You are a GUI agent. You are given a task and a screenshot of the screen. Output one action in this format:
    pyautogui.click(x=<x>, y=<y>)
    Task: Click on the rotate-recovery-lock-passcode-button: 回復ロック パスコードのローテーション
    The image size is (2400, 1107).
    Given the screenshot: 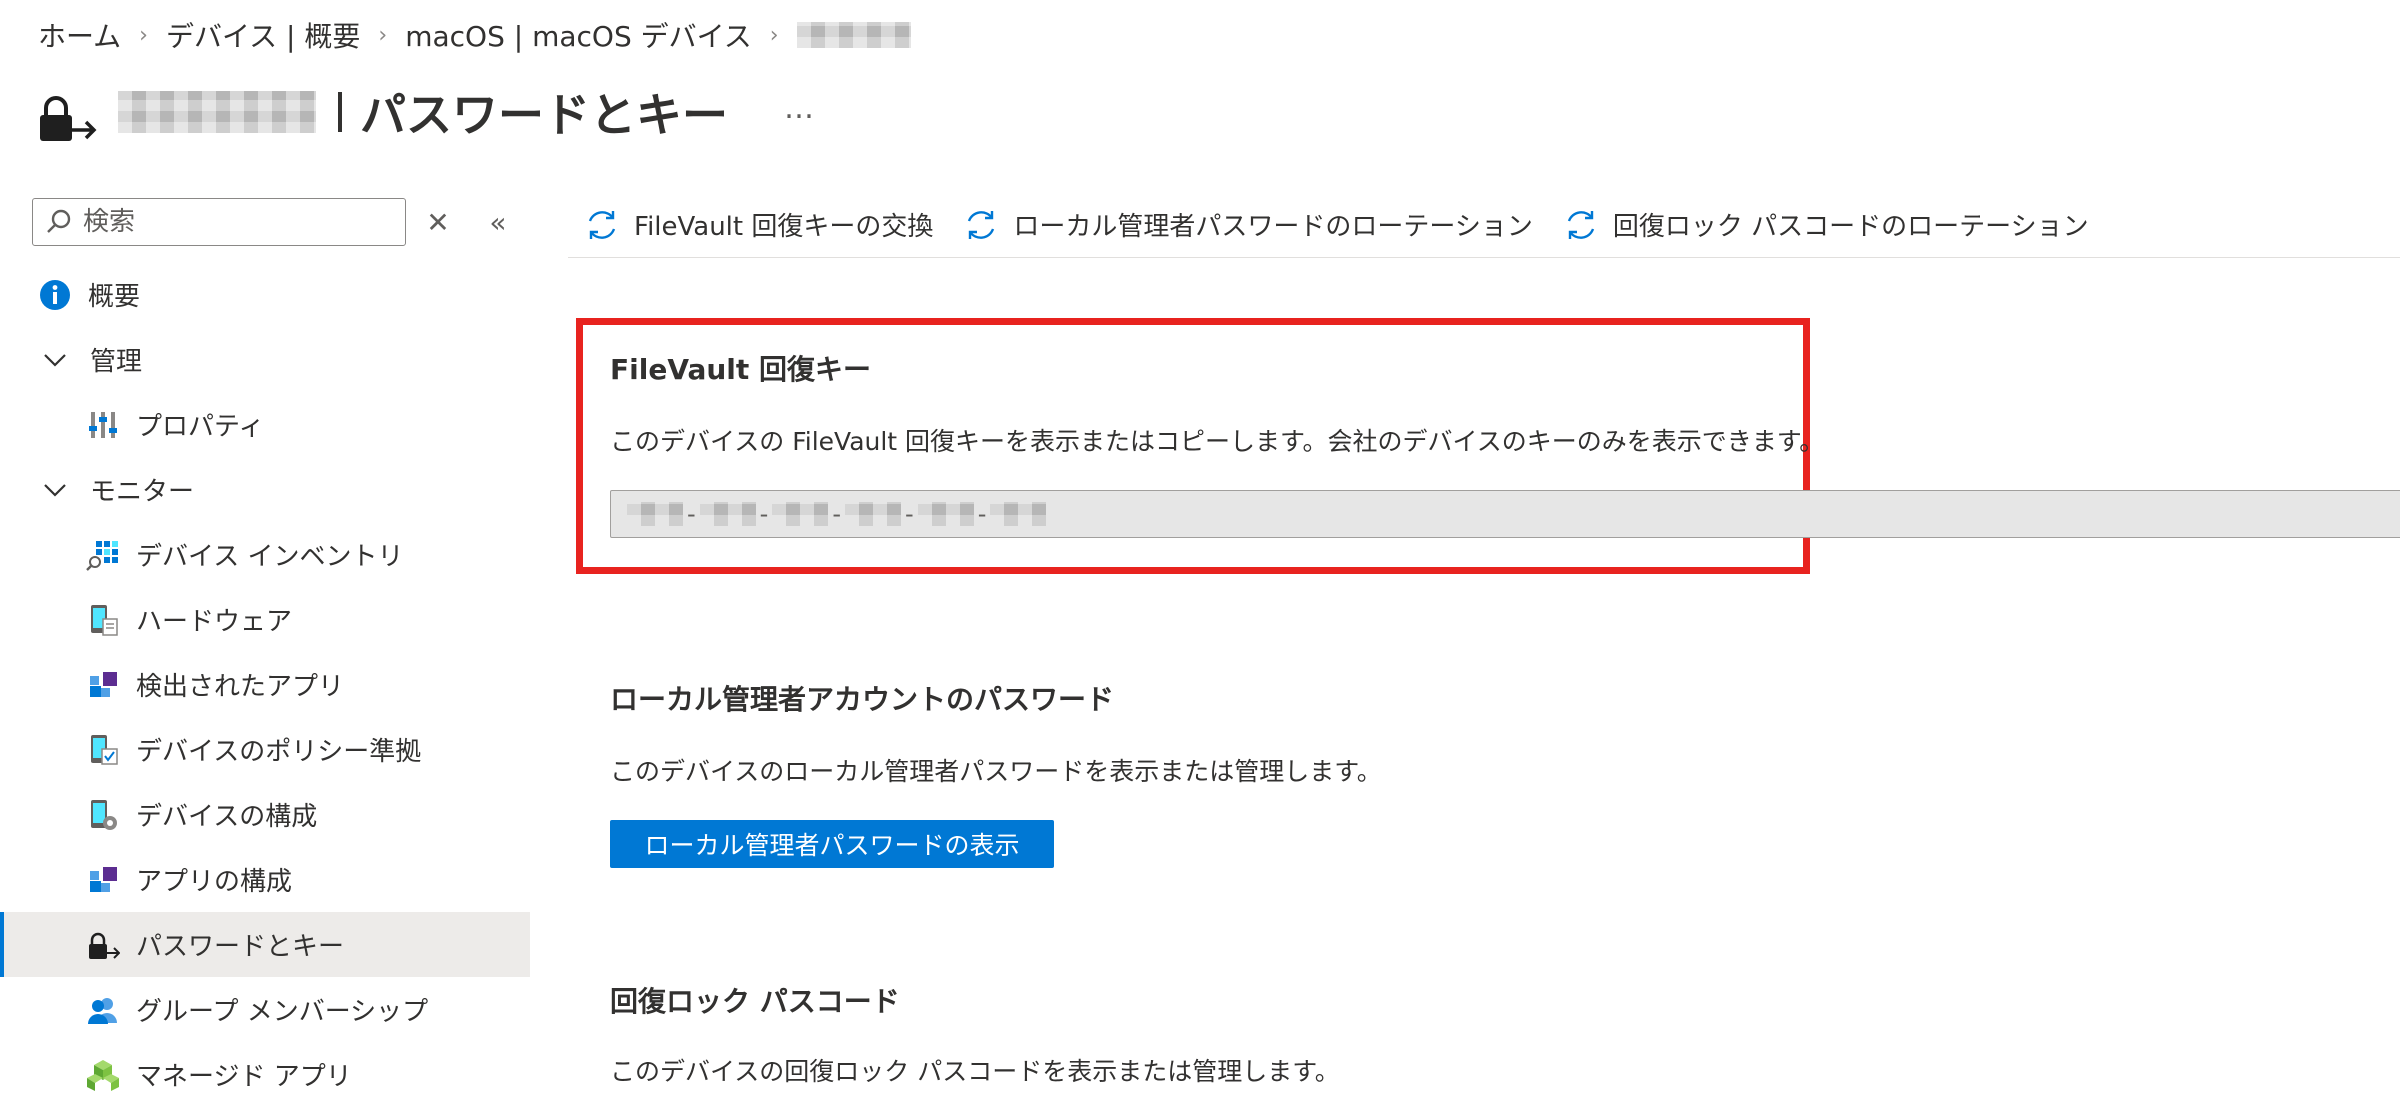 What is the action you would take?
    pyautogui.click(x=1826, y=224)
    